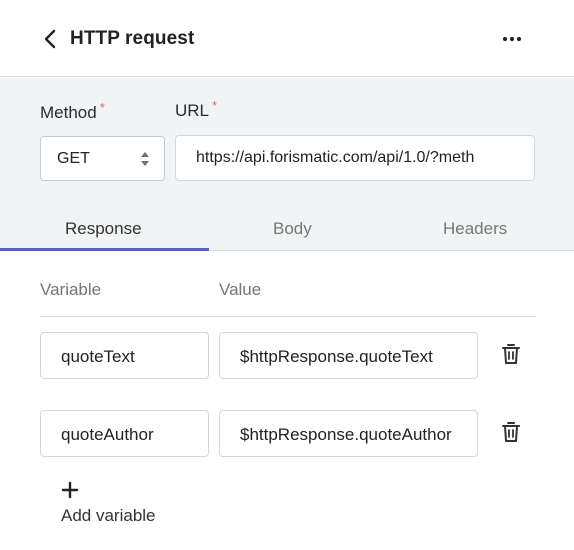 This screenshot has width=574, height=550. I want to click on value-column-header: Value, so click(240, 289).